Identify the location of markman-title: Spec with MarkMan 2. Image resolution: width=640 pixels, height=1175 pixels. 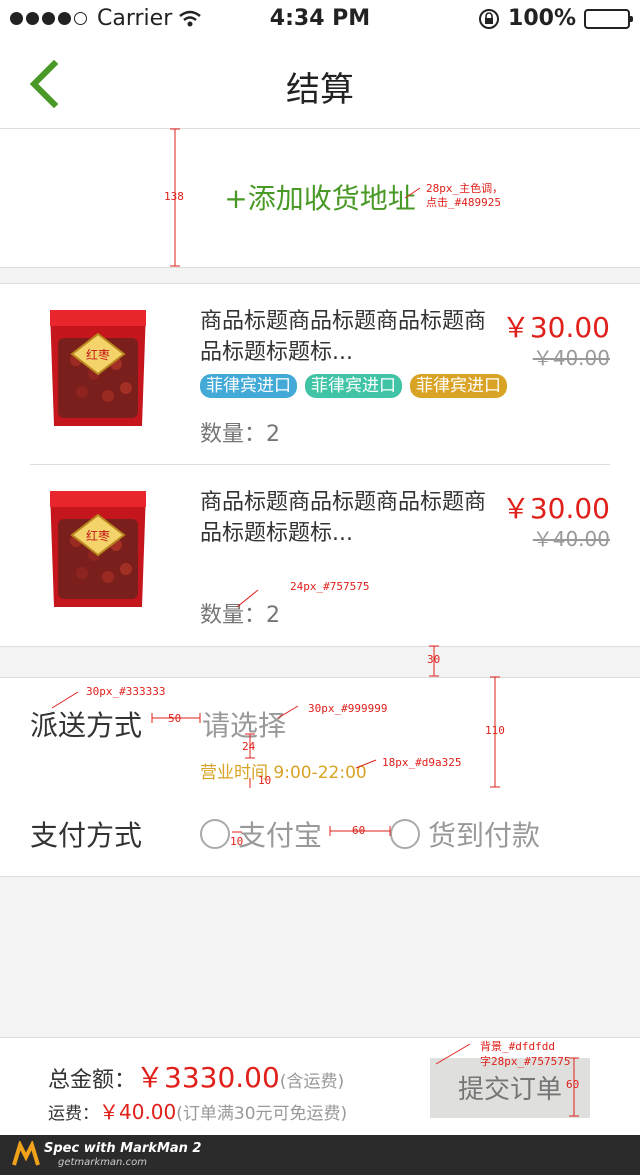
(123, 1148).